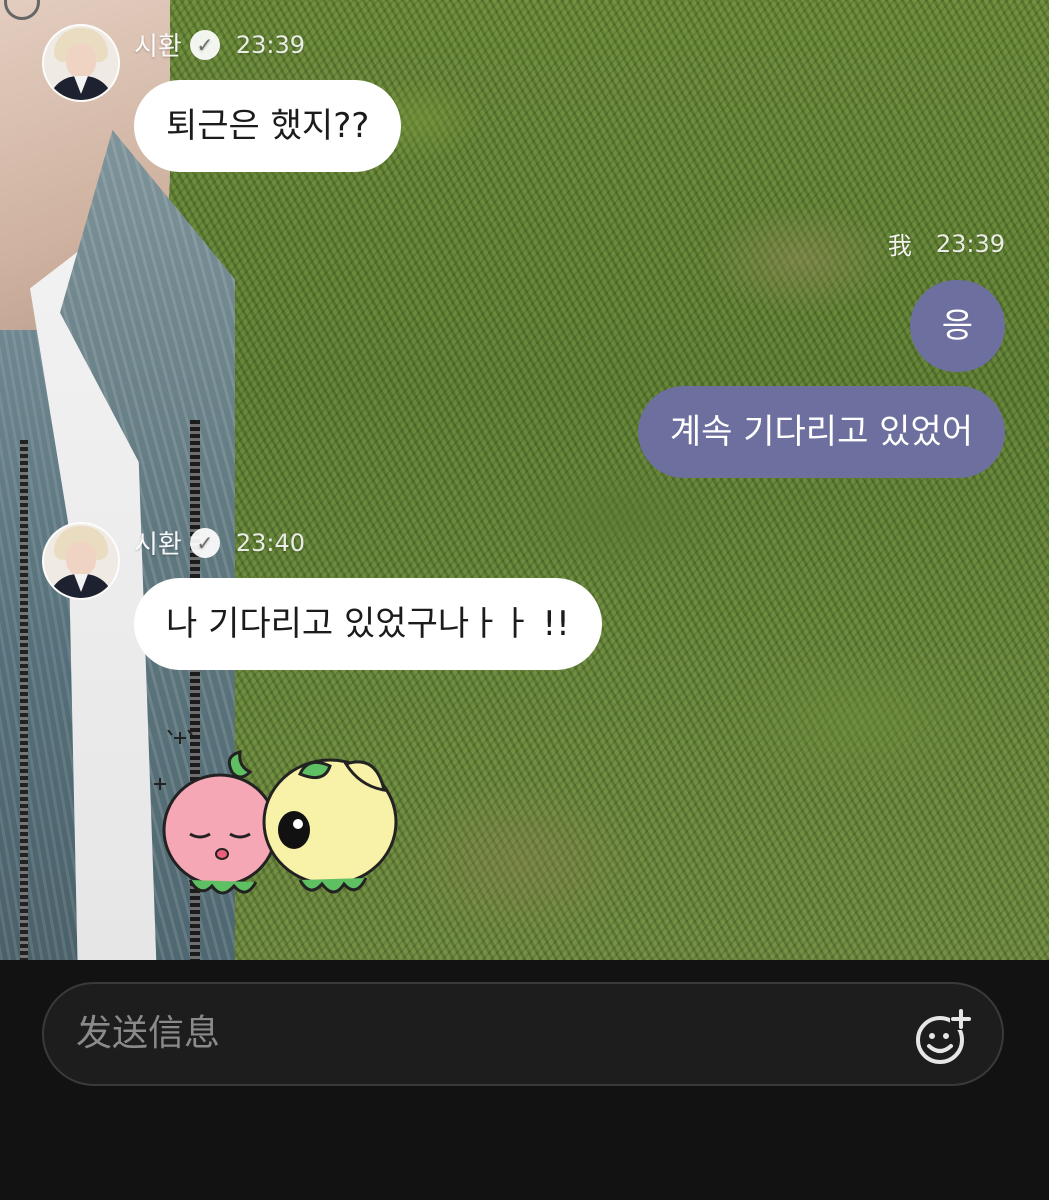  What do you see at coordinates (280, 820) in the screenshot?
I see `strawberry-and-puppy-sticker` at bounding box center [280, 820].